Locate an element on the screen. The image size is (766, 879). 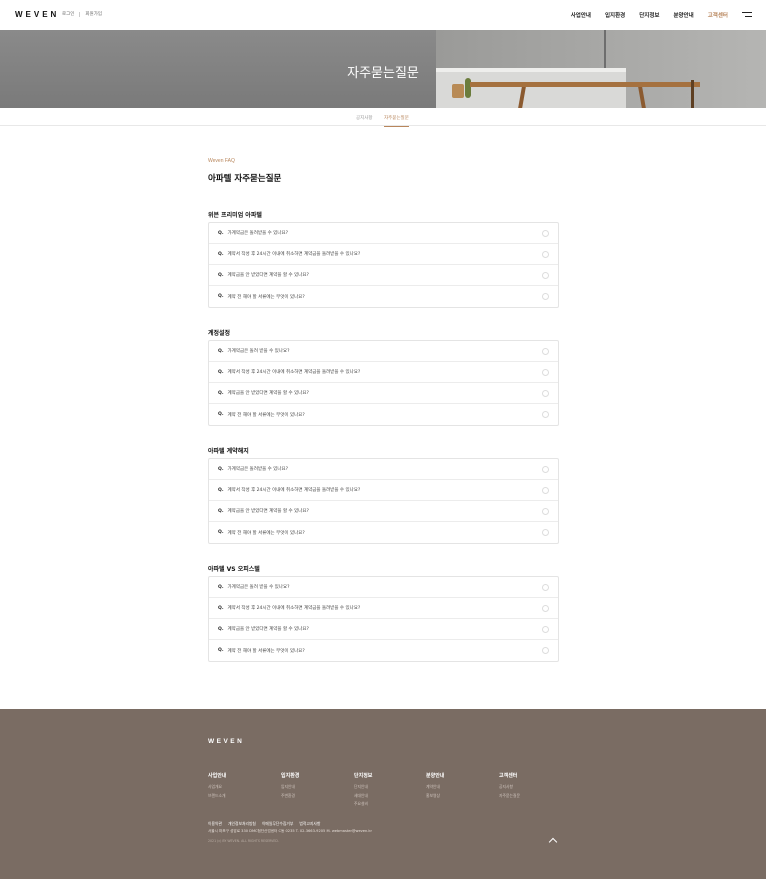
footer-column-heading: 분양안내 is located at coordinates (435, 775).